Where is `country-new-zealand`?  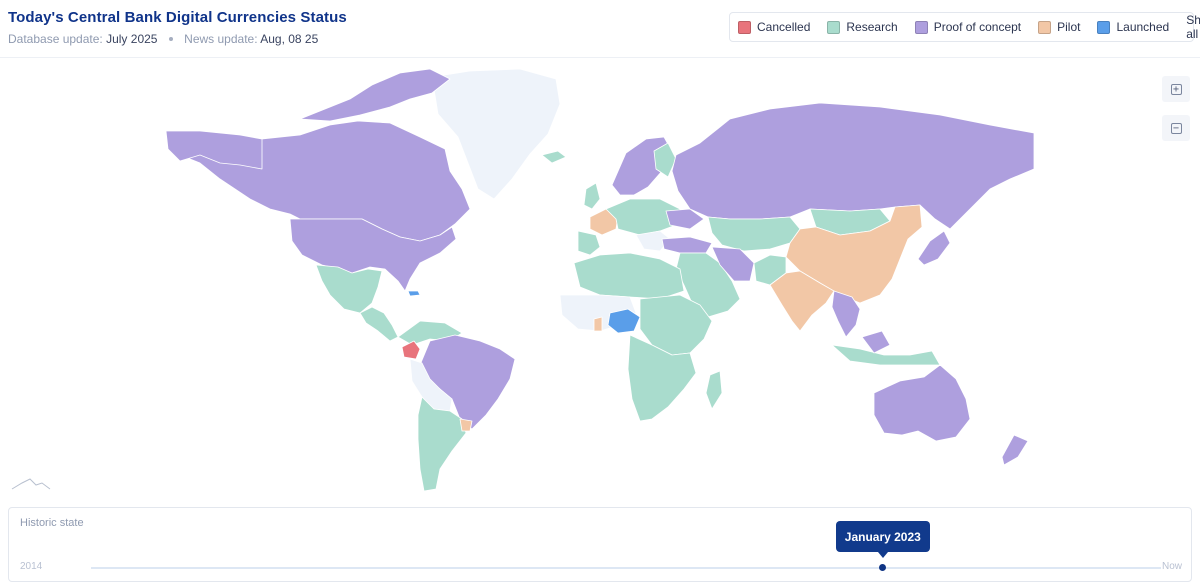 country-new-zealand is located at coordinates (1015, 450).